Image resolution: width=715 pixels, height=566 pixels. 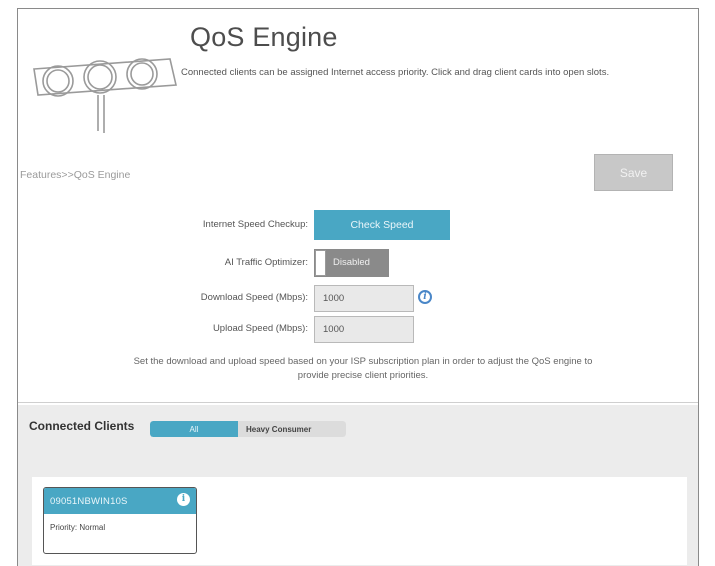 I want to click on breadcrumb: Features>>QoS Engine, so click(x=75, y=175).